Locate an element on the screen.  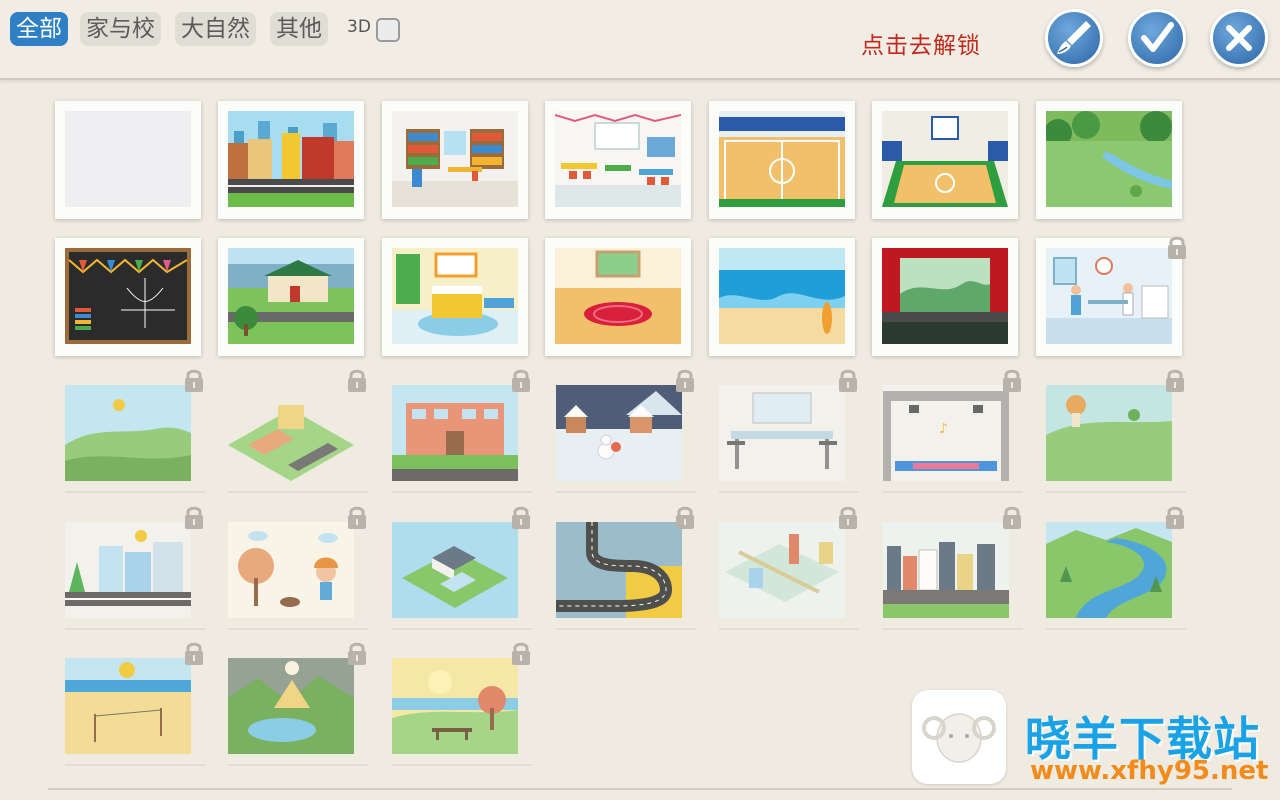
scene-card-kitchen-table is located at coordinates (789, 431).